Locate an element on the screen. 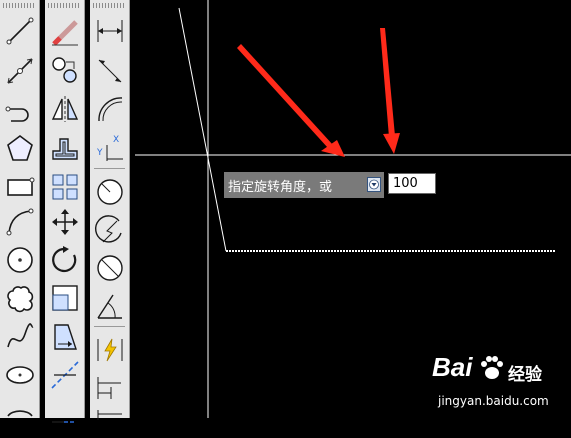  polyline-icon is located at coordinates (20, 109).